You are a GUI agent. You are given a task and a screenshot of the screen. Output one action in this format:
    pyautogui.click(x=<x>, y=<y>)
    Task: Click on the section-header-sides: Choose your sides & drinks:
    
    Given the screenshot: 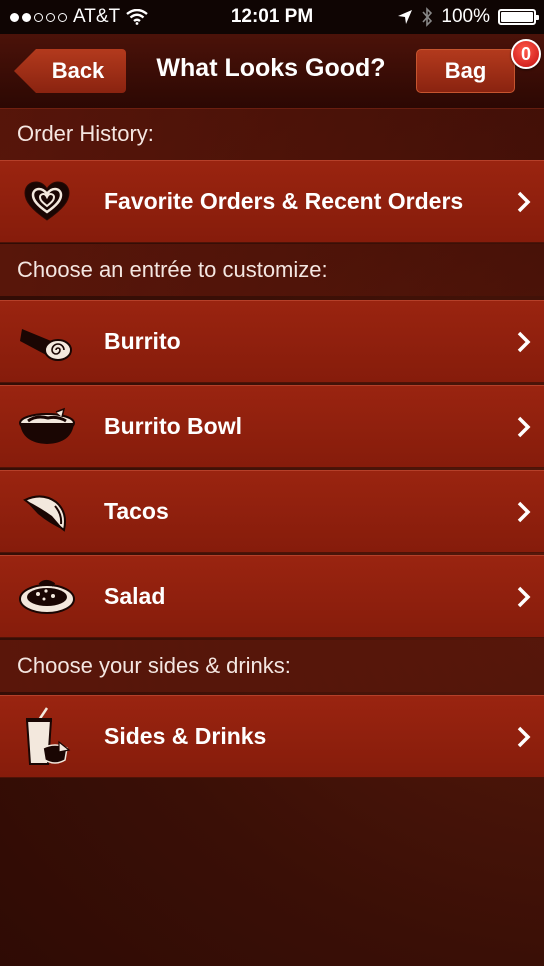 What is the action you would take?
    pyautogui.click(x=272, y=666)
    